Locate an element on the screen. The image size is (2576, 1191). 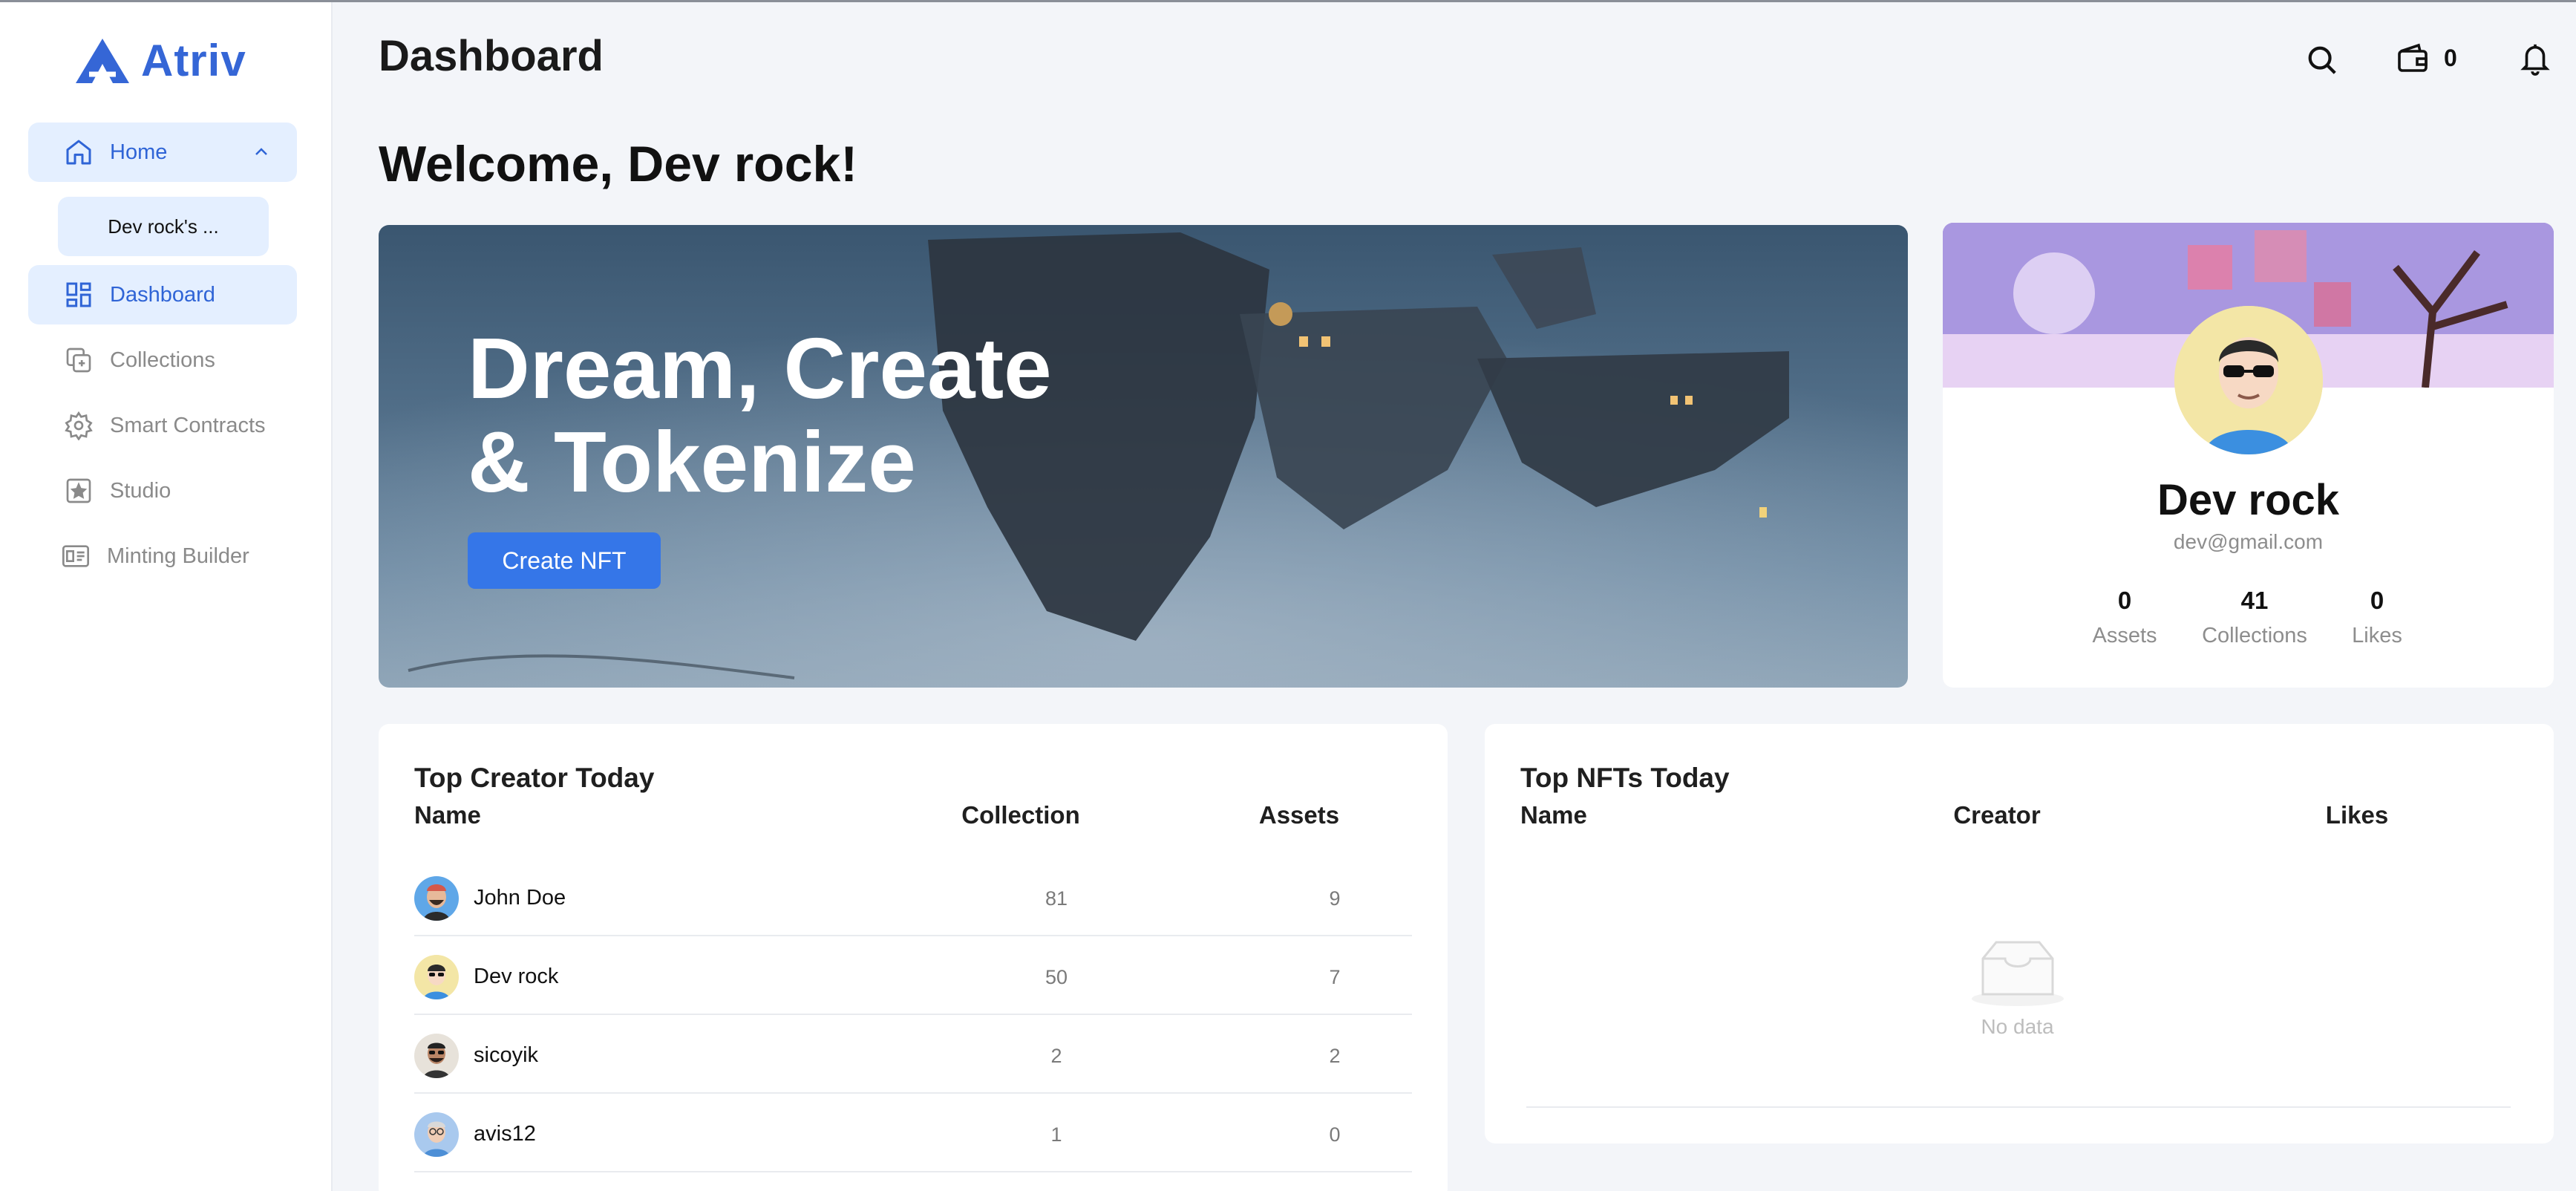
stat-label: Assets is located at coordinates (2124, 635).